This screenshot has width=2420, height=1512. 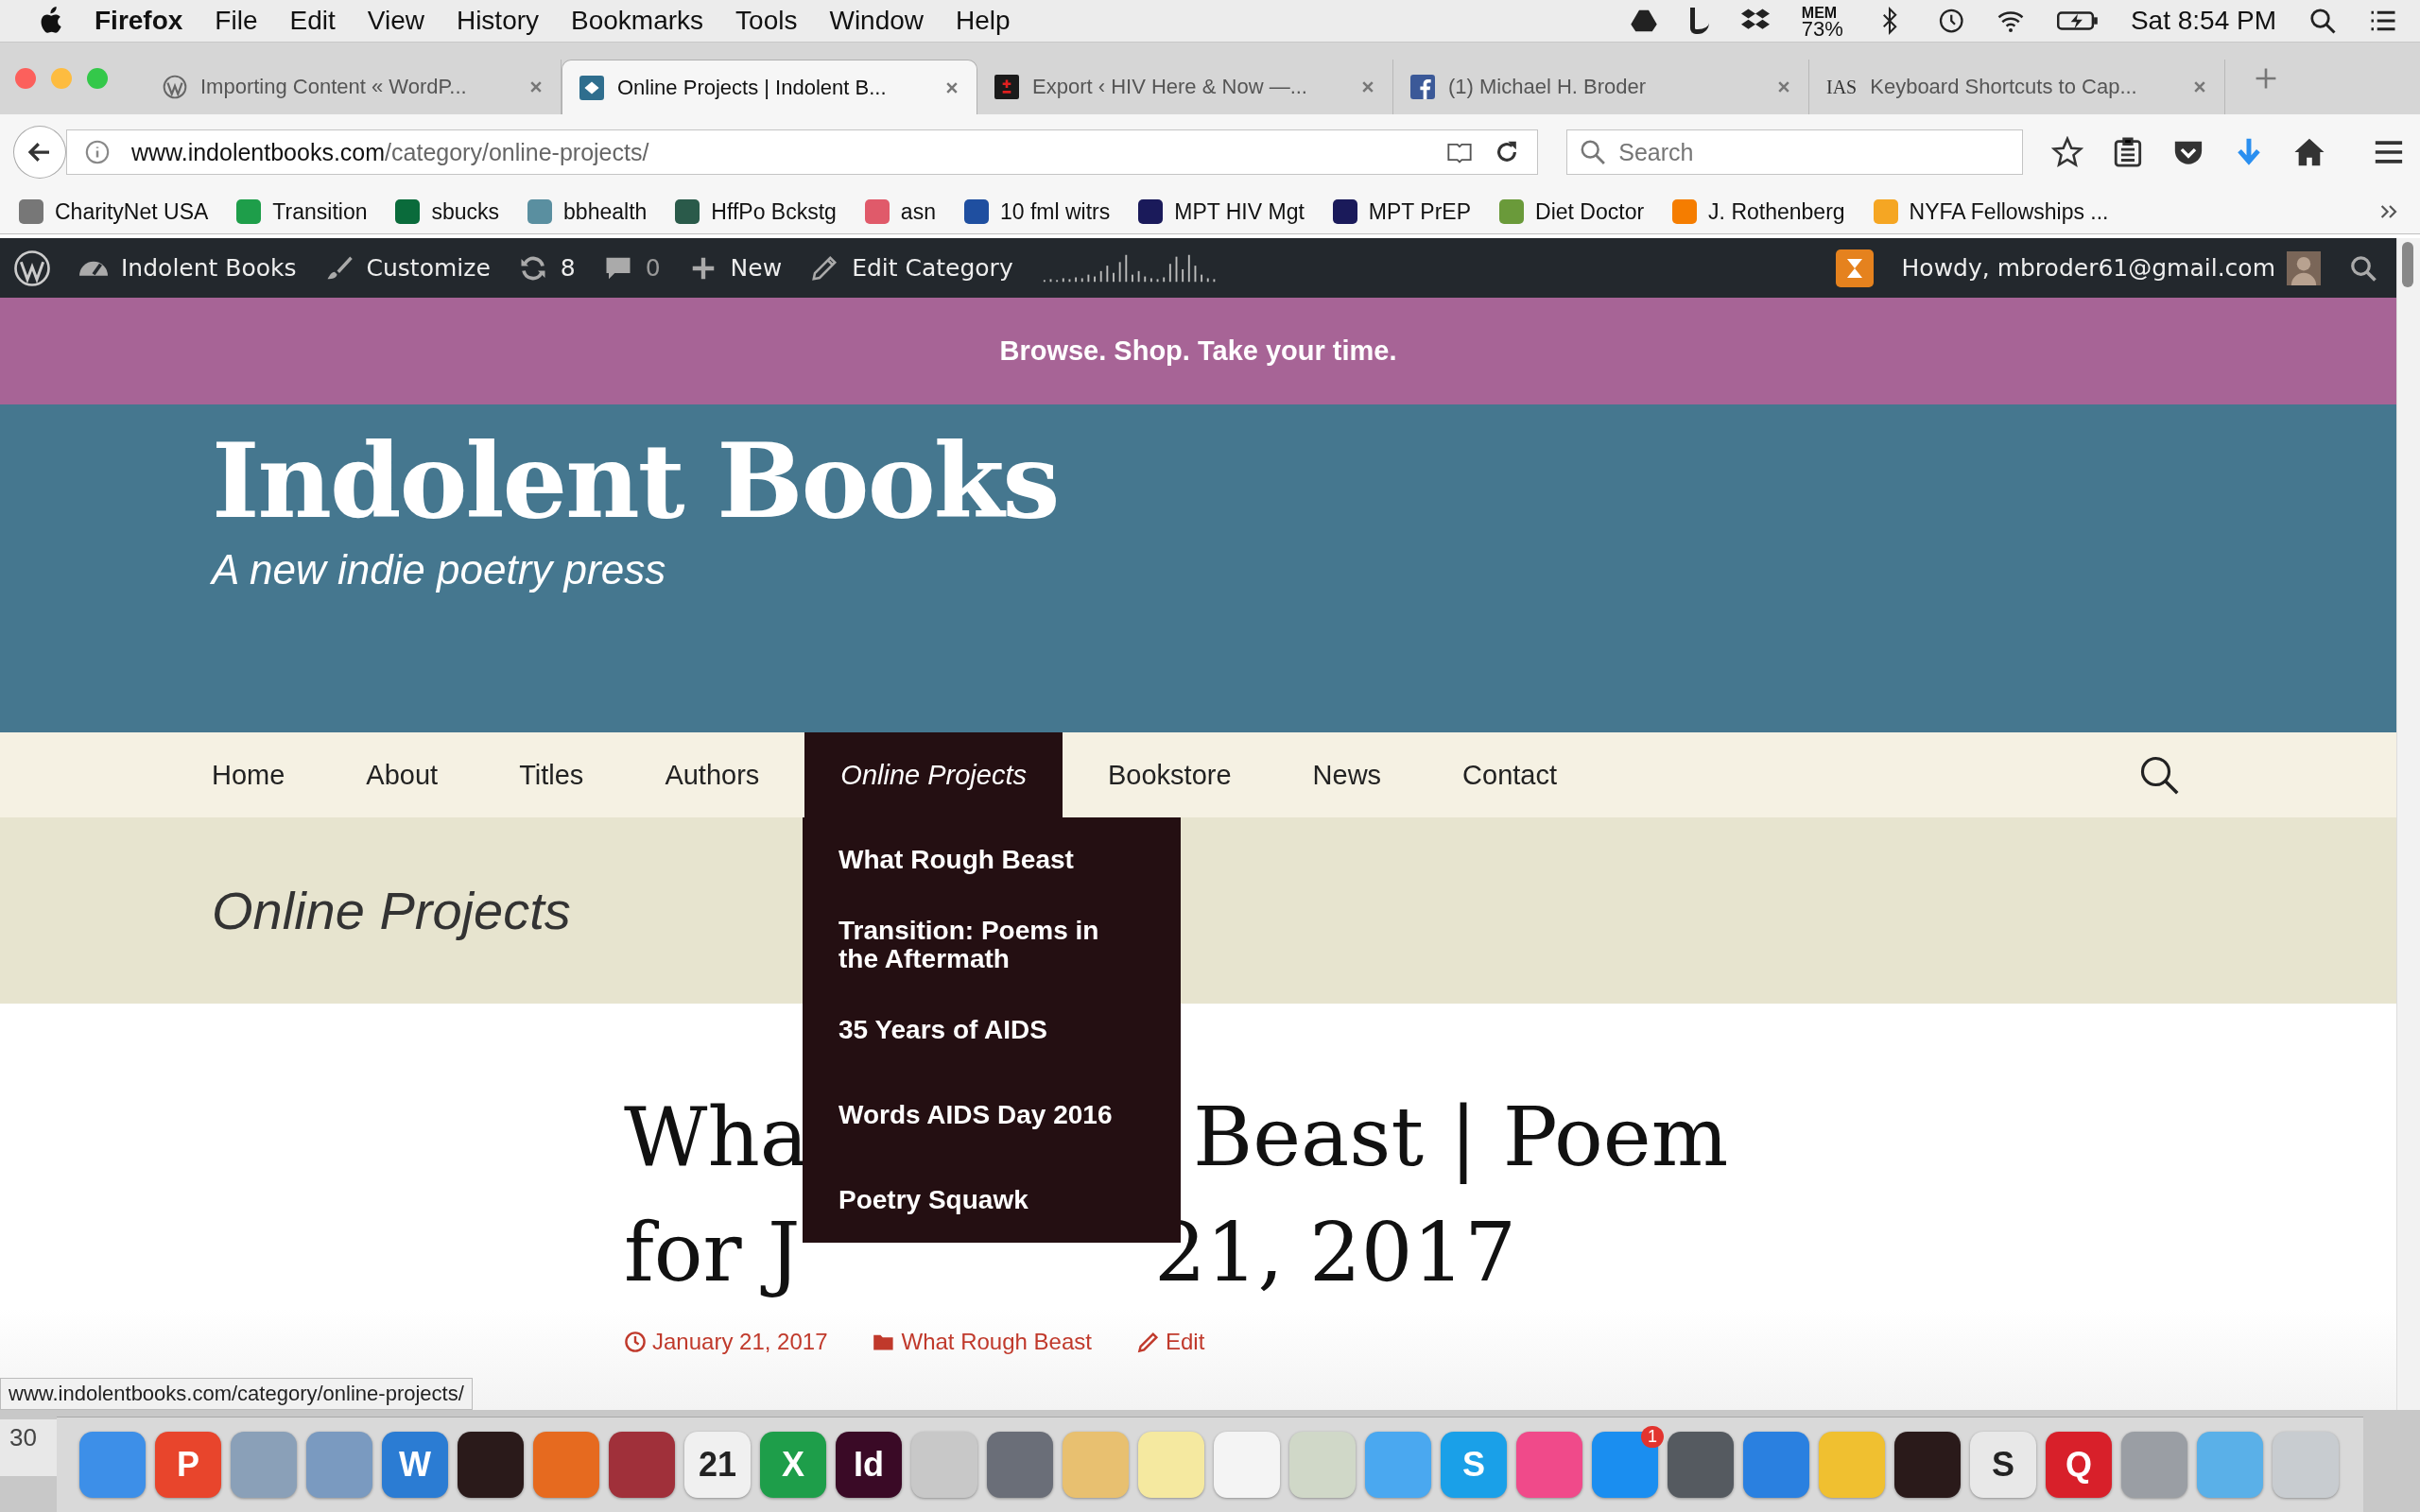 I want to click on app-icon: Q, so click(x=2079, y=1465).